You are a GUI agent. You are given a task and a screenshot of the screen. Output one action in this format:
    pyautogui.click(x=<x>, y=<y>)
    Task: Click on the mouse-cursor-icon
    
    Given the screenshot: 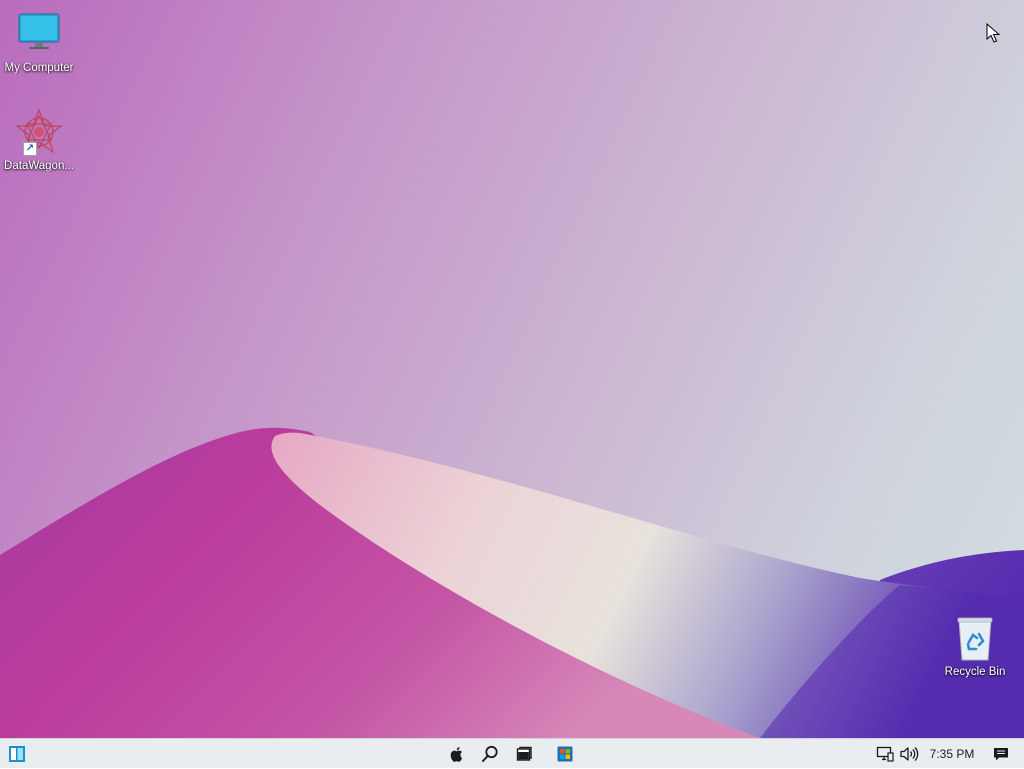 What is the action you would take?
    pyautogui.click(x=993, y=33)
    